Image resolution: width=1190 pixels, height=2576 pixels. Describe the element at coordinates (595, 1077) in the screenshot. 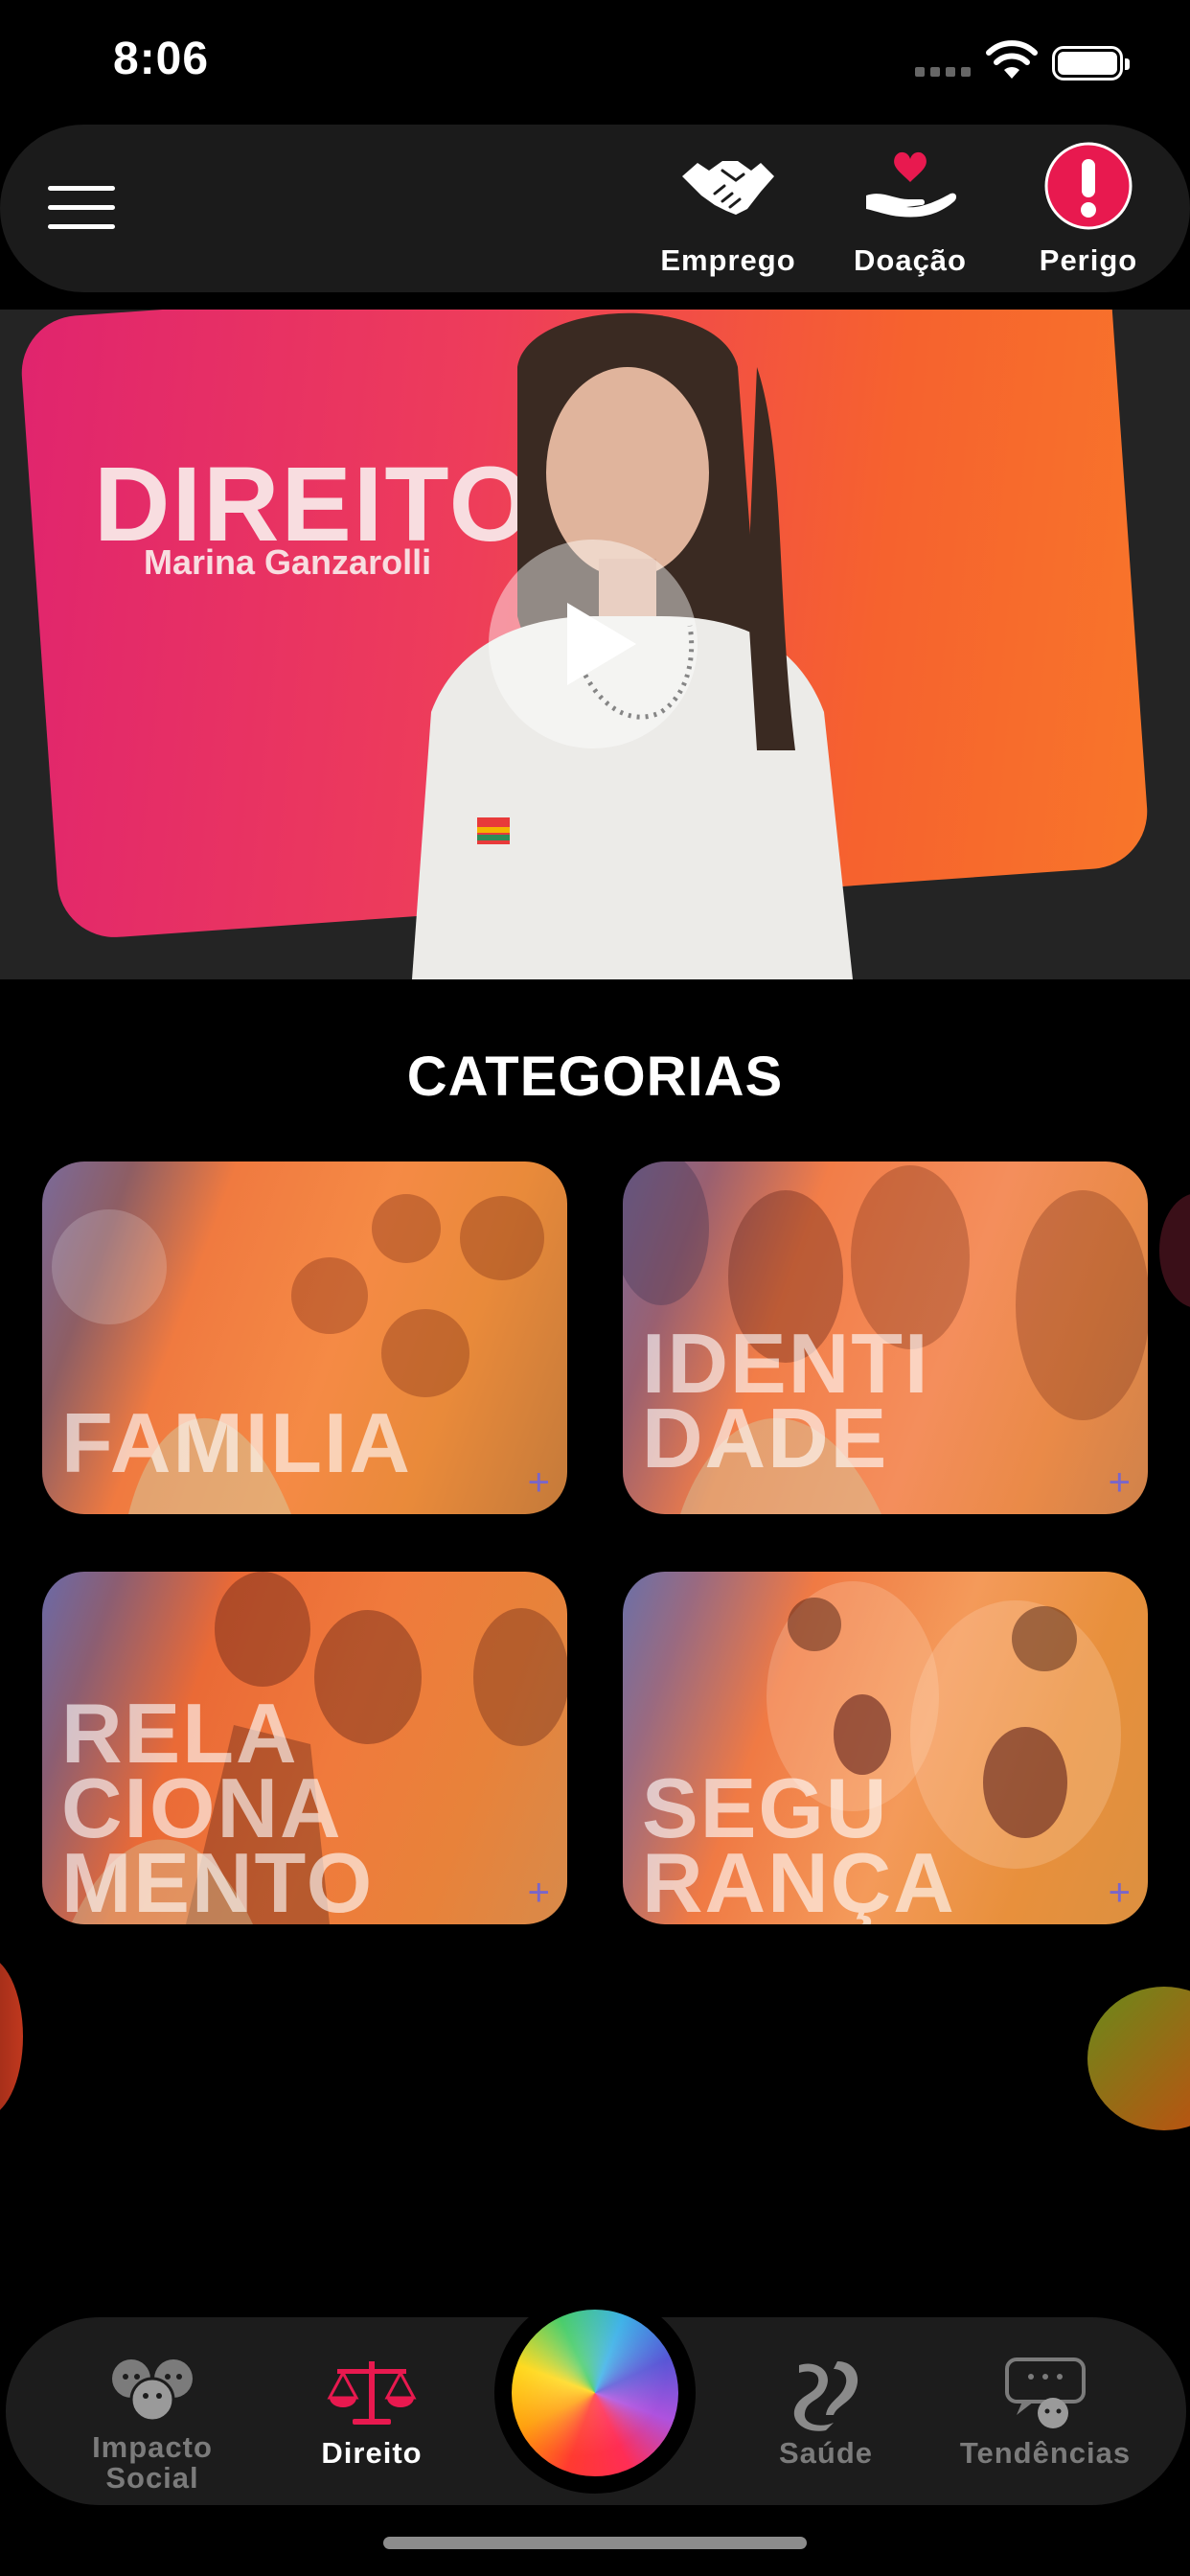

I see `categories-title: CATEGORIAS` at that location.